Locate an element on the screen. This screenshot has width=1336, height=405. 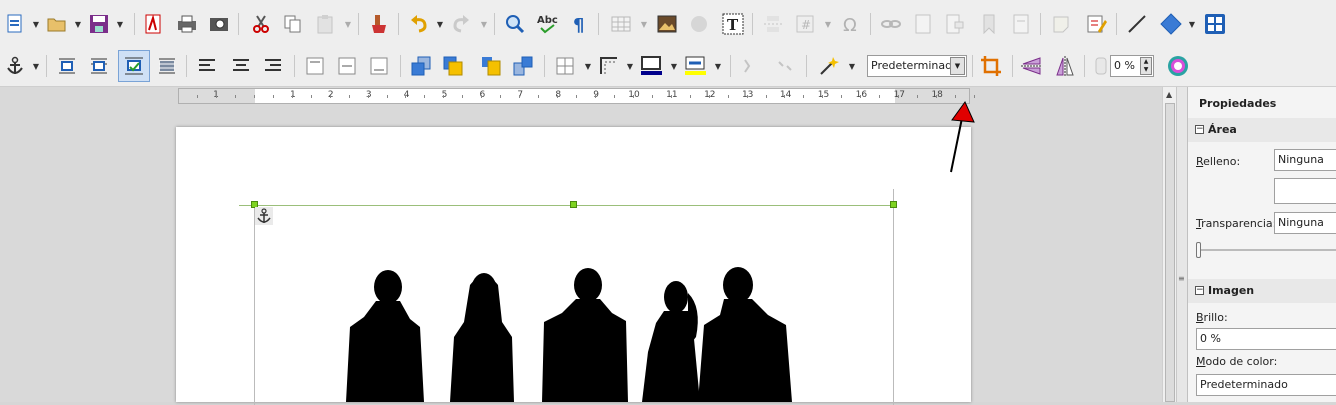
print-preview-icon is located at coordinates (219, 24).